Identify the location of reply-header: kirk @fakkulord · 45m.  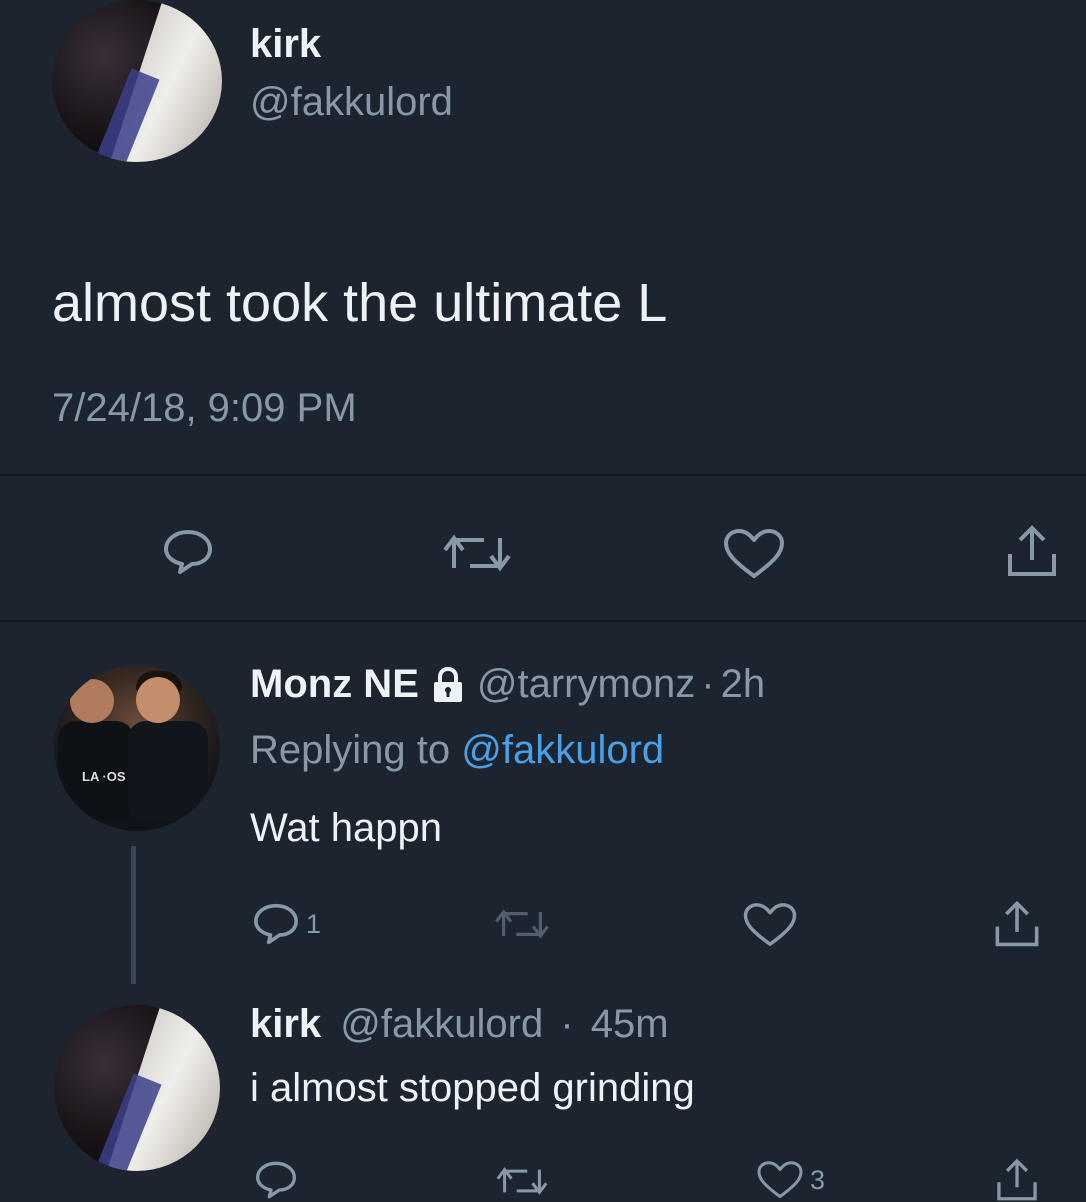
(459, 1024).